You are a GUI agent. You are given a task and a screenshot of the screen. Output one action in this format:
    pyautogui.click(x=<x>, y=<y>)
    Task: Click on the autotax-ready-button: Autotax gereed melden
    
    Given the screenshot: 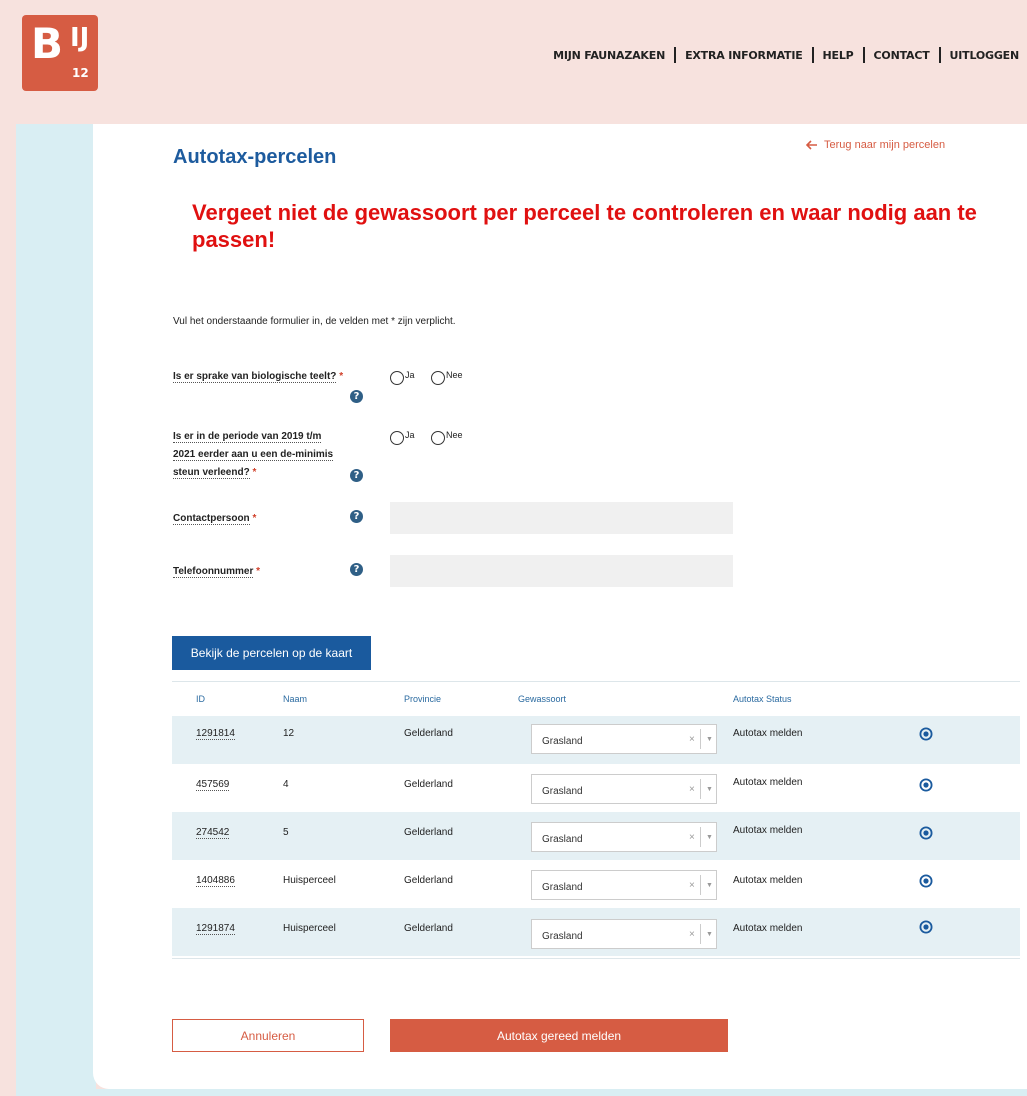 What is the action you would take?
    pyautogui.click(x=559, y=1035)
    